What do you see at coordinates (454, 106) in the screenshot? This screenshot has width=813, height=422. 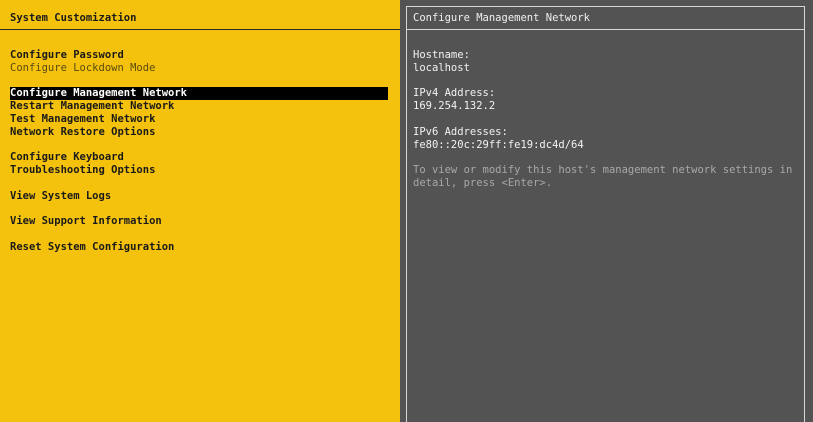 I see `ipv4-value: 169.254.132.2` at bounding box center [454, 106].